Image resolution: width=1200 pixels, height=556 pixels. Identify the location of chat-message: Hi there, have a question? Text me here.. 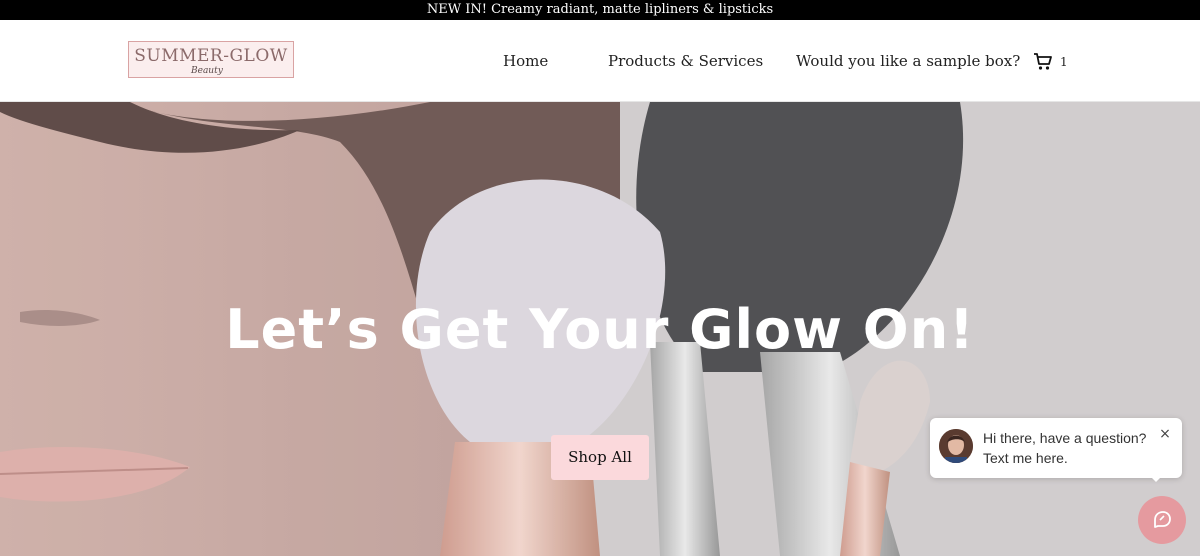
(1064, 448).